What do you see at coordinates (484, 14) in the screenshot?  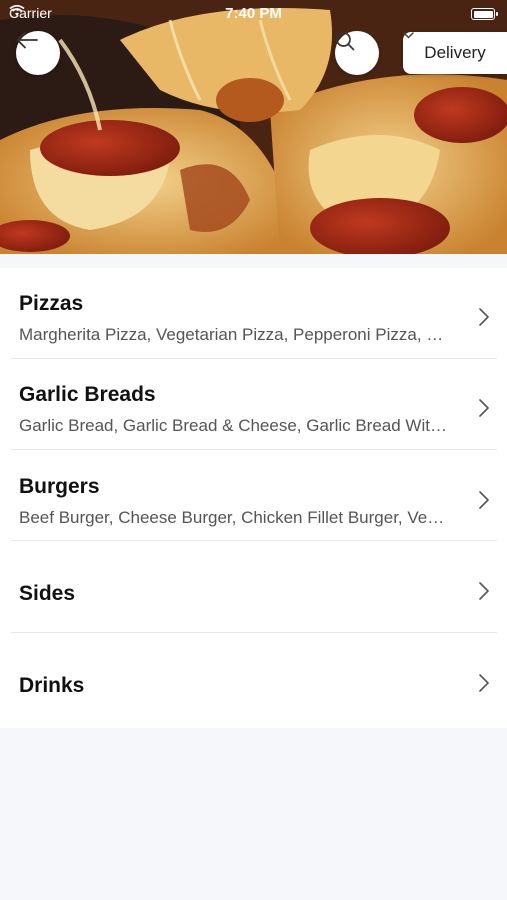 I see `battery-icon` at bounding box center [484, 14].